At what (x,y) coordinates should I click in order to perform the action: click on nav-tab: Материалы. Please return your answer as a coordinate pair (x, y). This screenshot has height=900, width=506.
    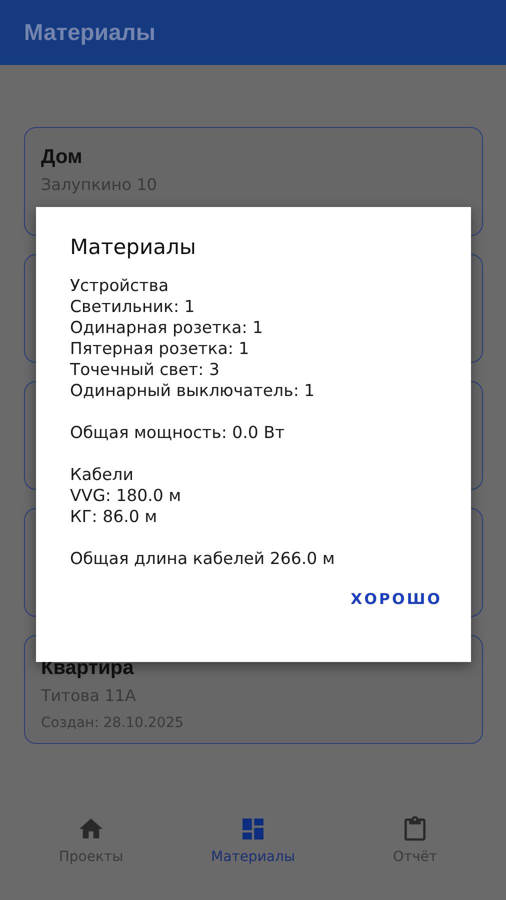
    Looking at the image, I should click on (253, 840).